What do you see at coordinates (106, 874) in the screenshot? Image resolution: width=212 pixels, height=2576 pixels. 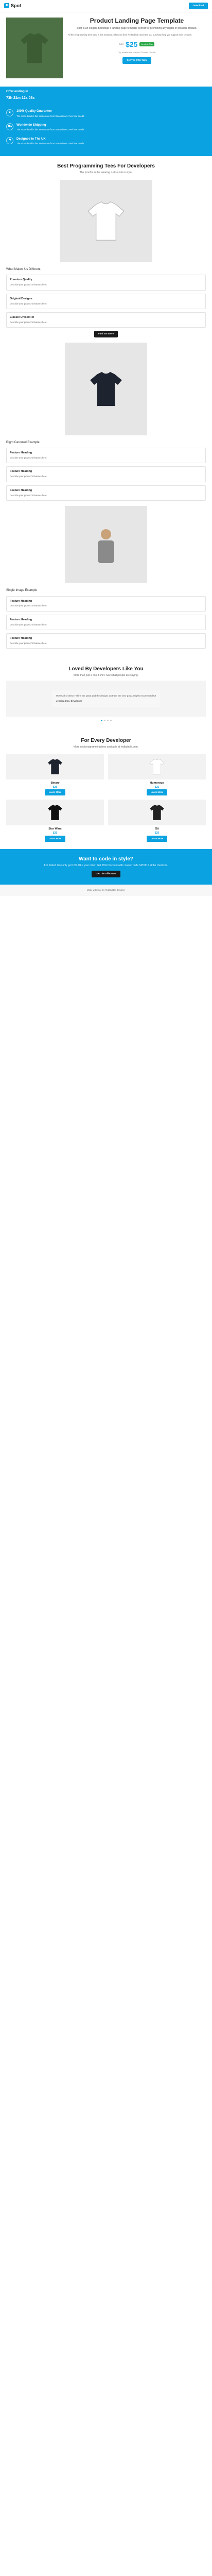 I see `footer-offer-button: Get The Offer Now` at bounding box center [106, 874].